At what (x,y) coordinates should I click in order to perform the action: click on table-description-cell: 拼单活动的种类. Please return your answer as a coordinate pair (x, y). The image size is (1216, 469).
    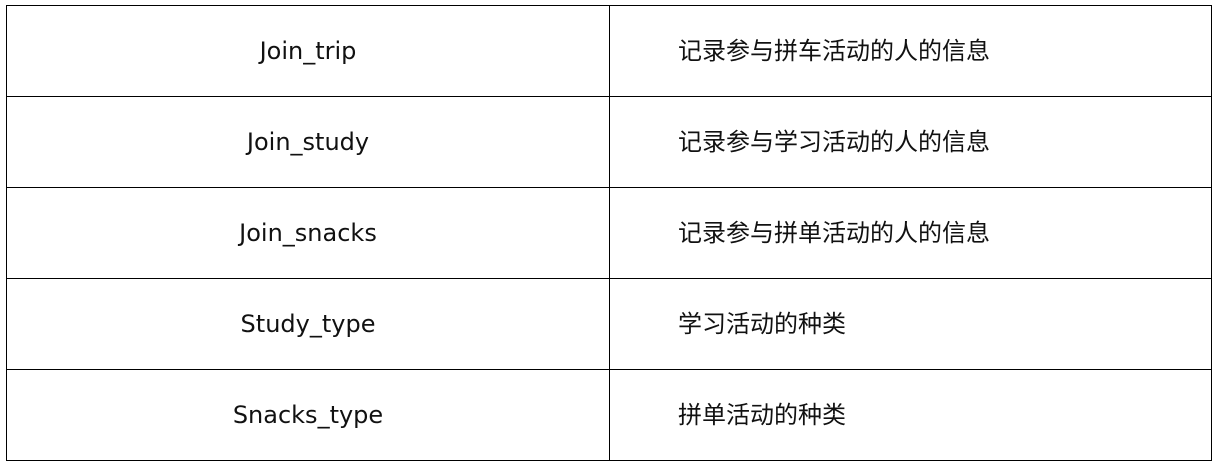
    Looking at the image, I should click on (910, 415).